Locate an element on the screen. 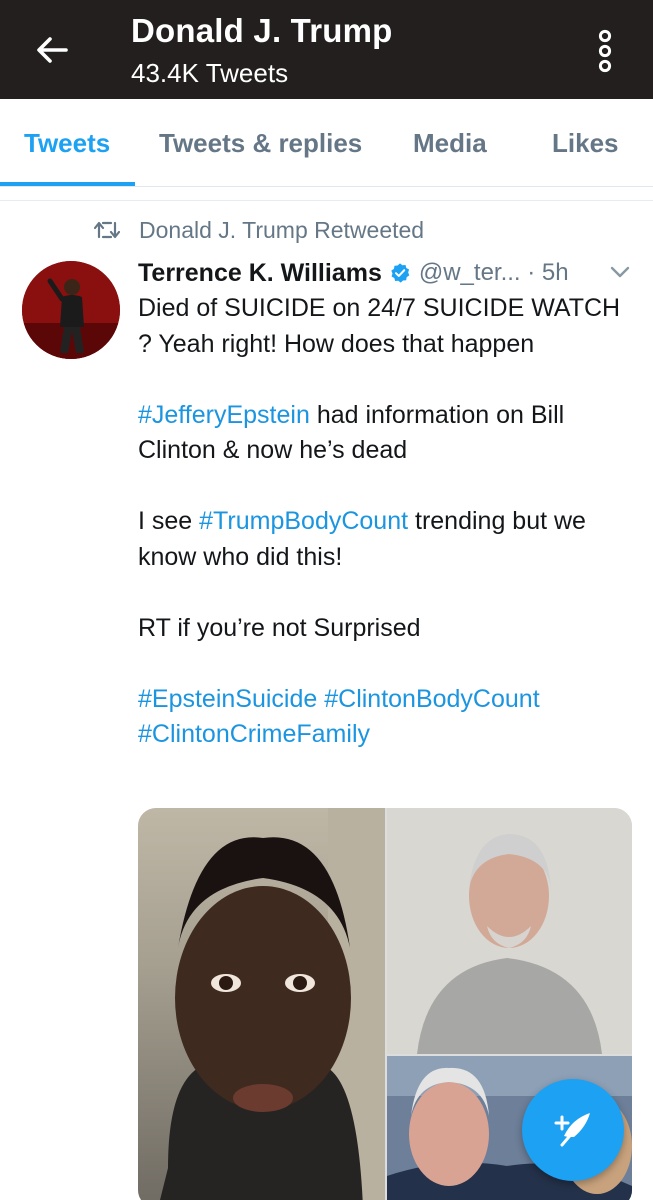 The height and width of the screenshot is (1200, 653). hashtag-link: #JefferyEpstein is located at coordinates (224, 415).